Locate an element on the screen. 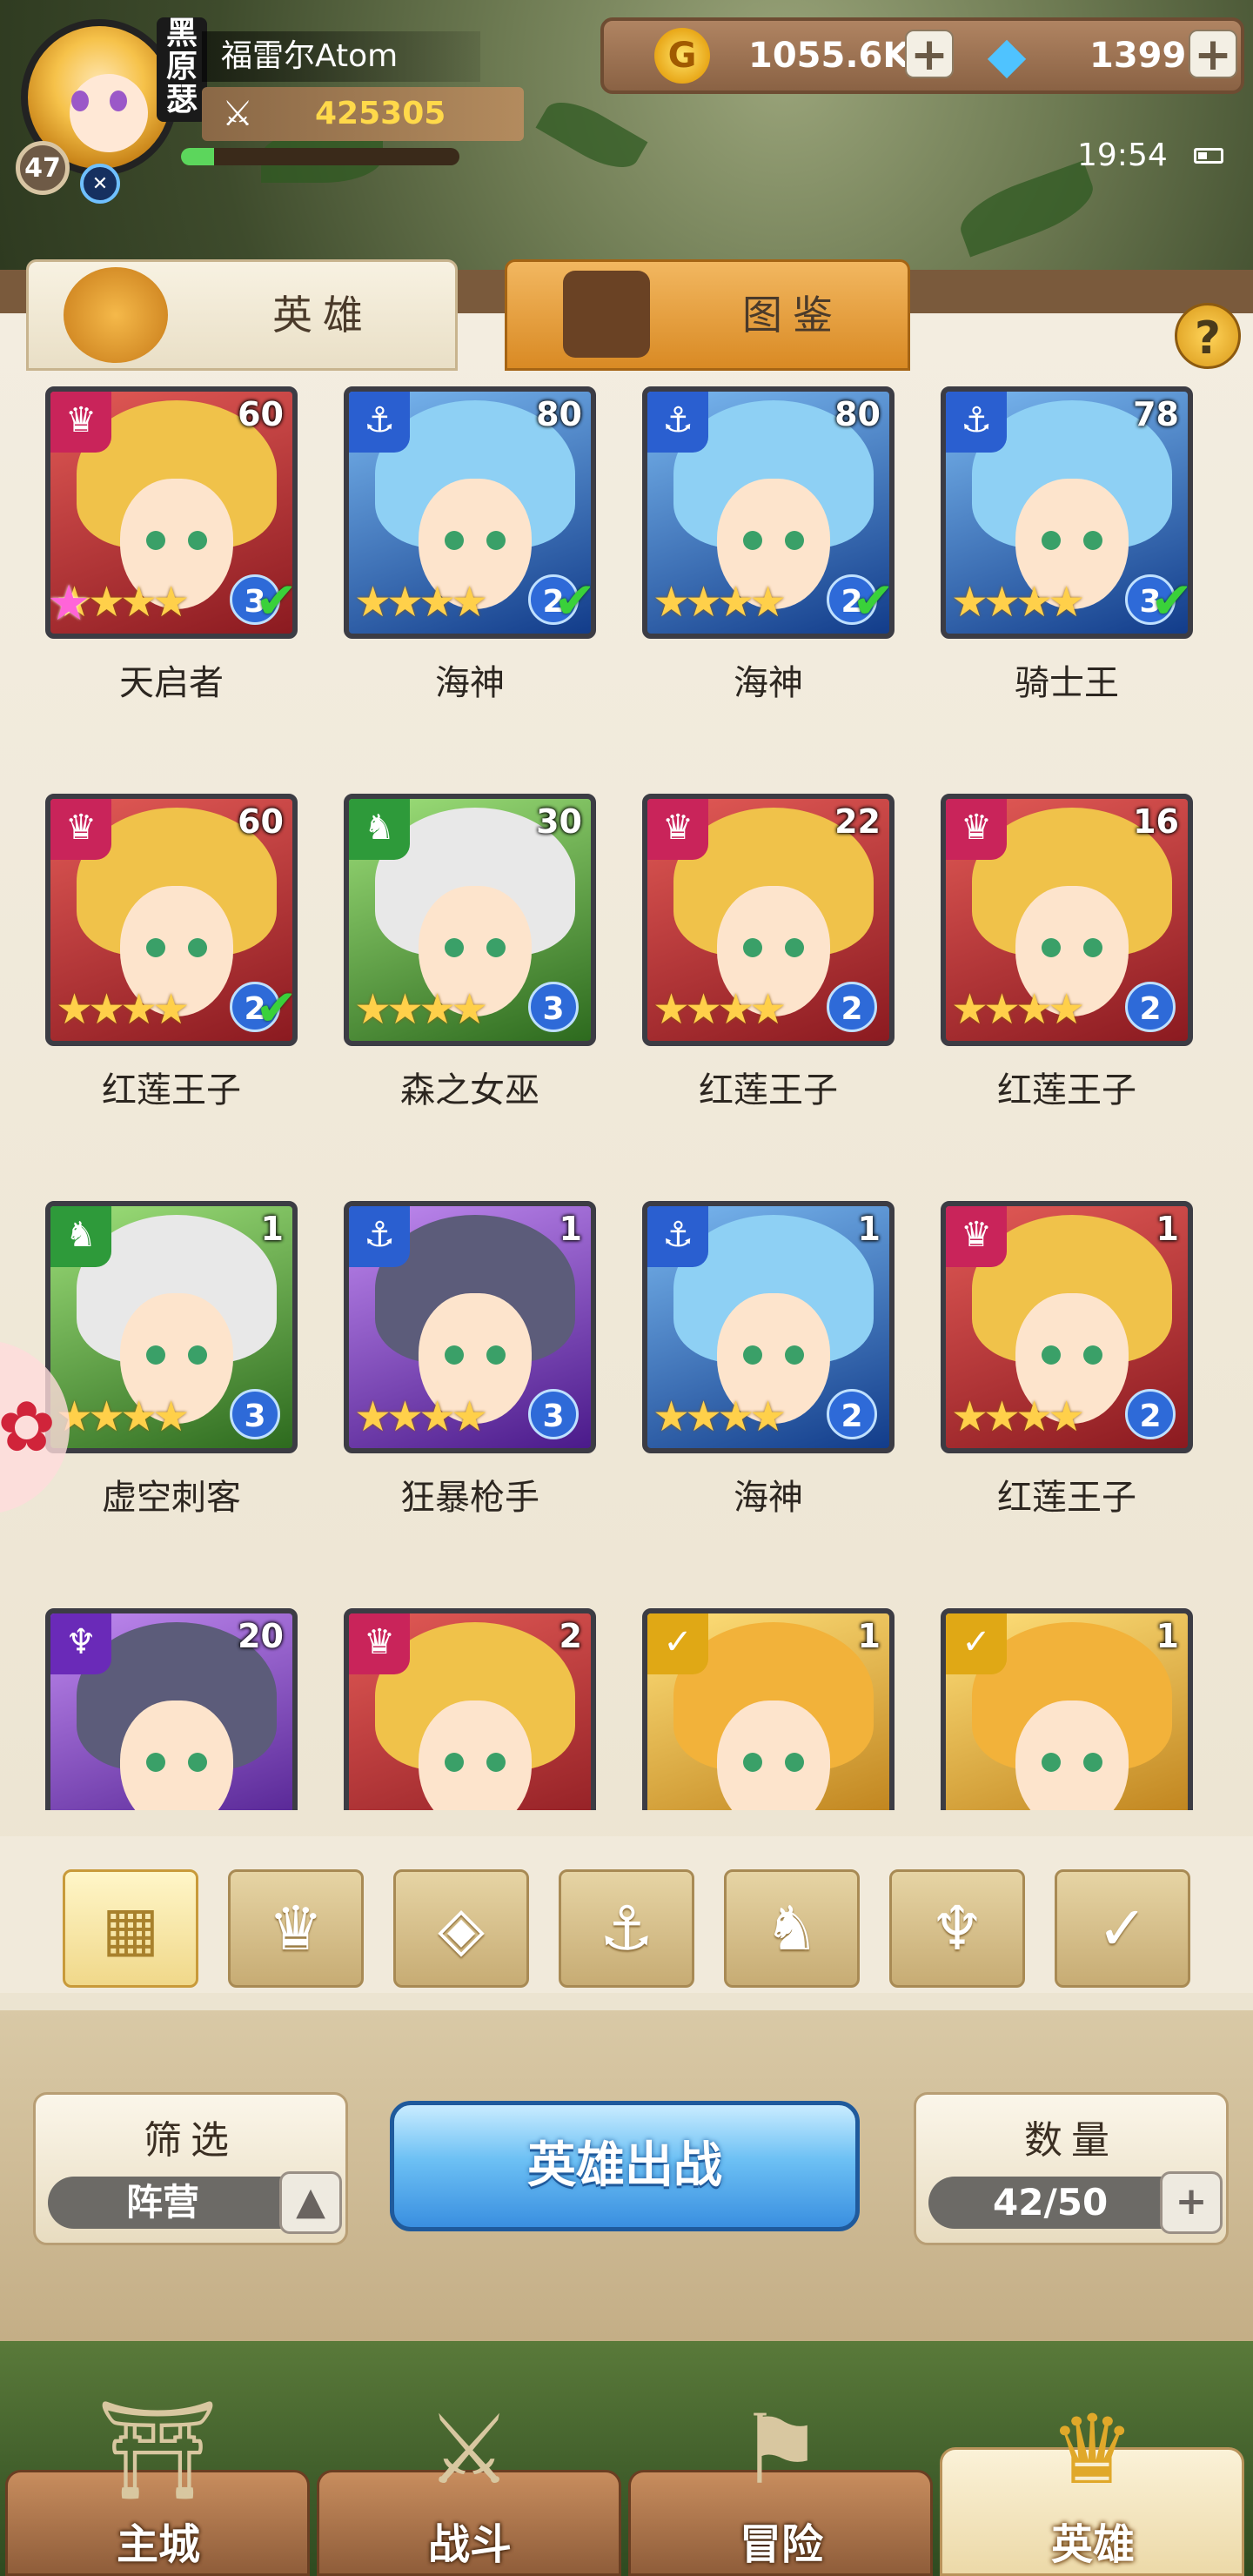 The width and height of the screenshot is (1253, 2576). hero-portrait-frame: ♛ 60 ★★★★ 3 ✔ ★ is located at coordinates (171, 512).